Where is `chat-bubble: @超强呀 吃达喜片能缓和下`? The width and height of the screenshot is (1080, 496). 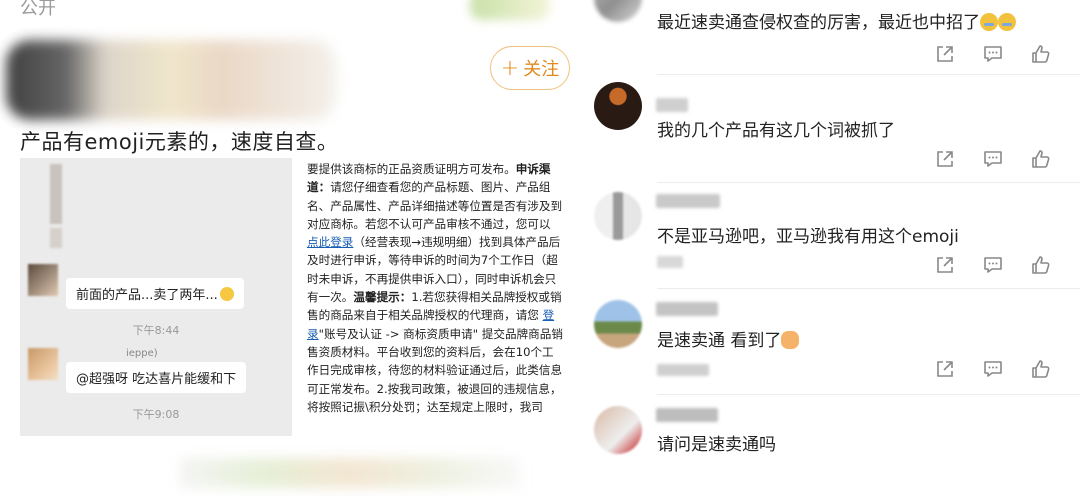 chat-bubble: @超强呀 吃达喜片能缓和下 is located at coordinates (156, 377).